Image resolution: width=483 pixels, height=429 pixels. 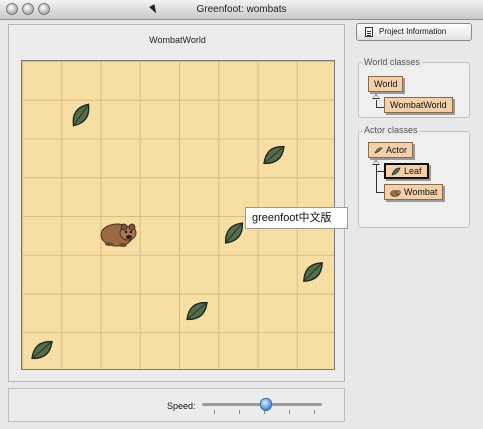 What do you see at coordinates (392, 62) in the screenshot?
I see `world-classes-label: World classes` at bounding box center [392, 62].